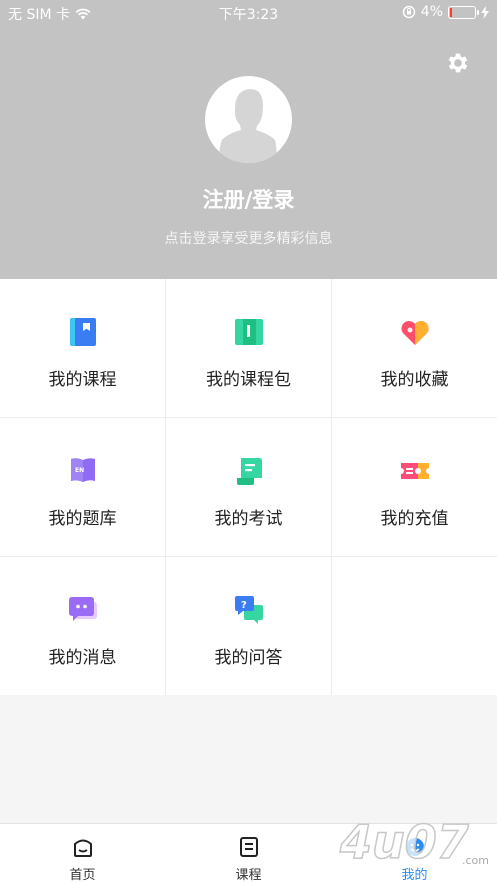 The width and height of the screenshot is (497, 883). I want to click on profile-smile-icon, so click(414, 847).